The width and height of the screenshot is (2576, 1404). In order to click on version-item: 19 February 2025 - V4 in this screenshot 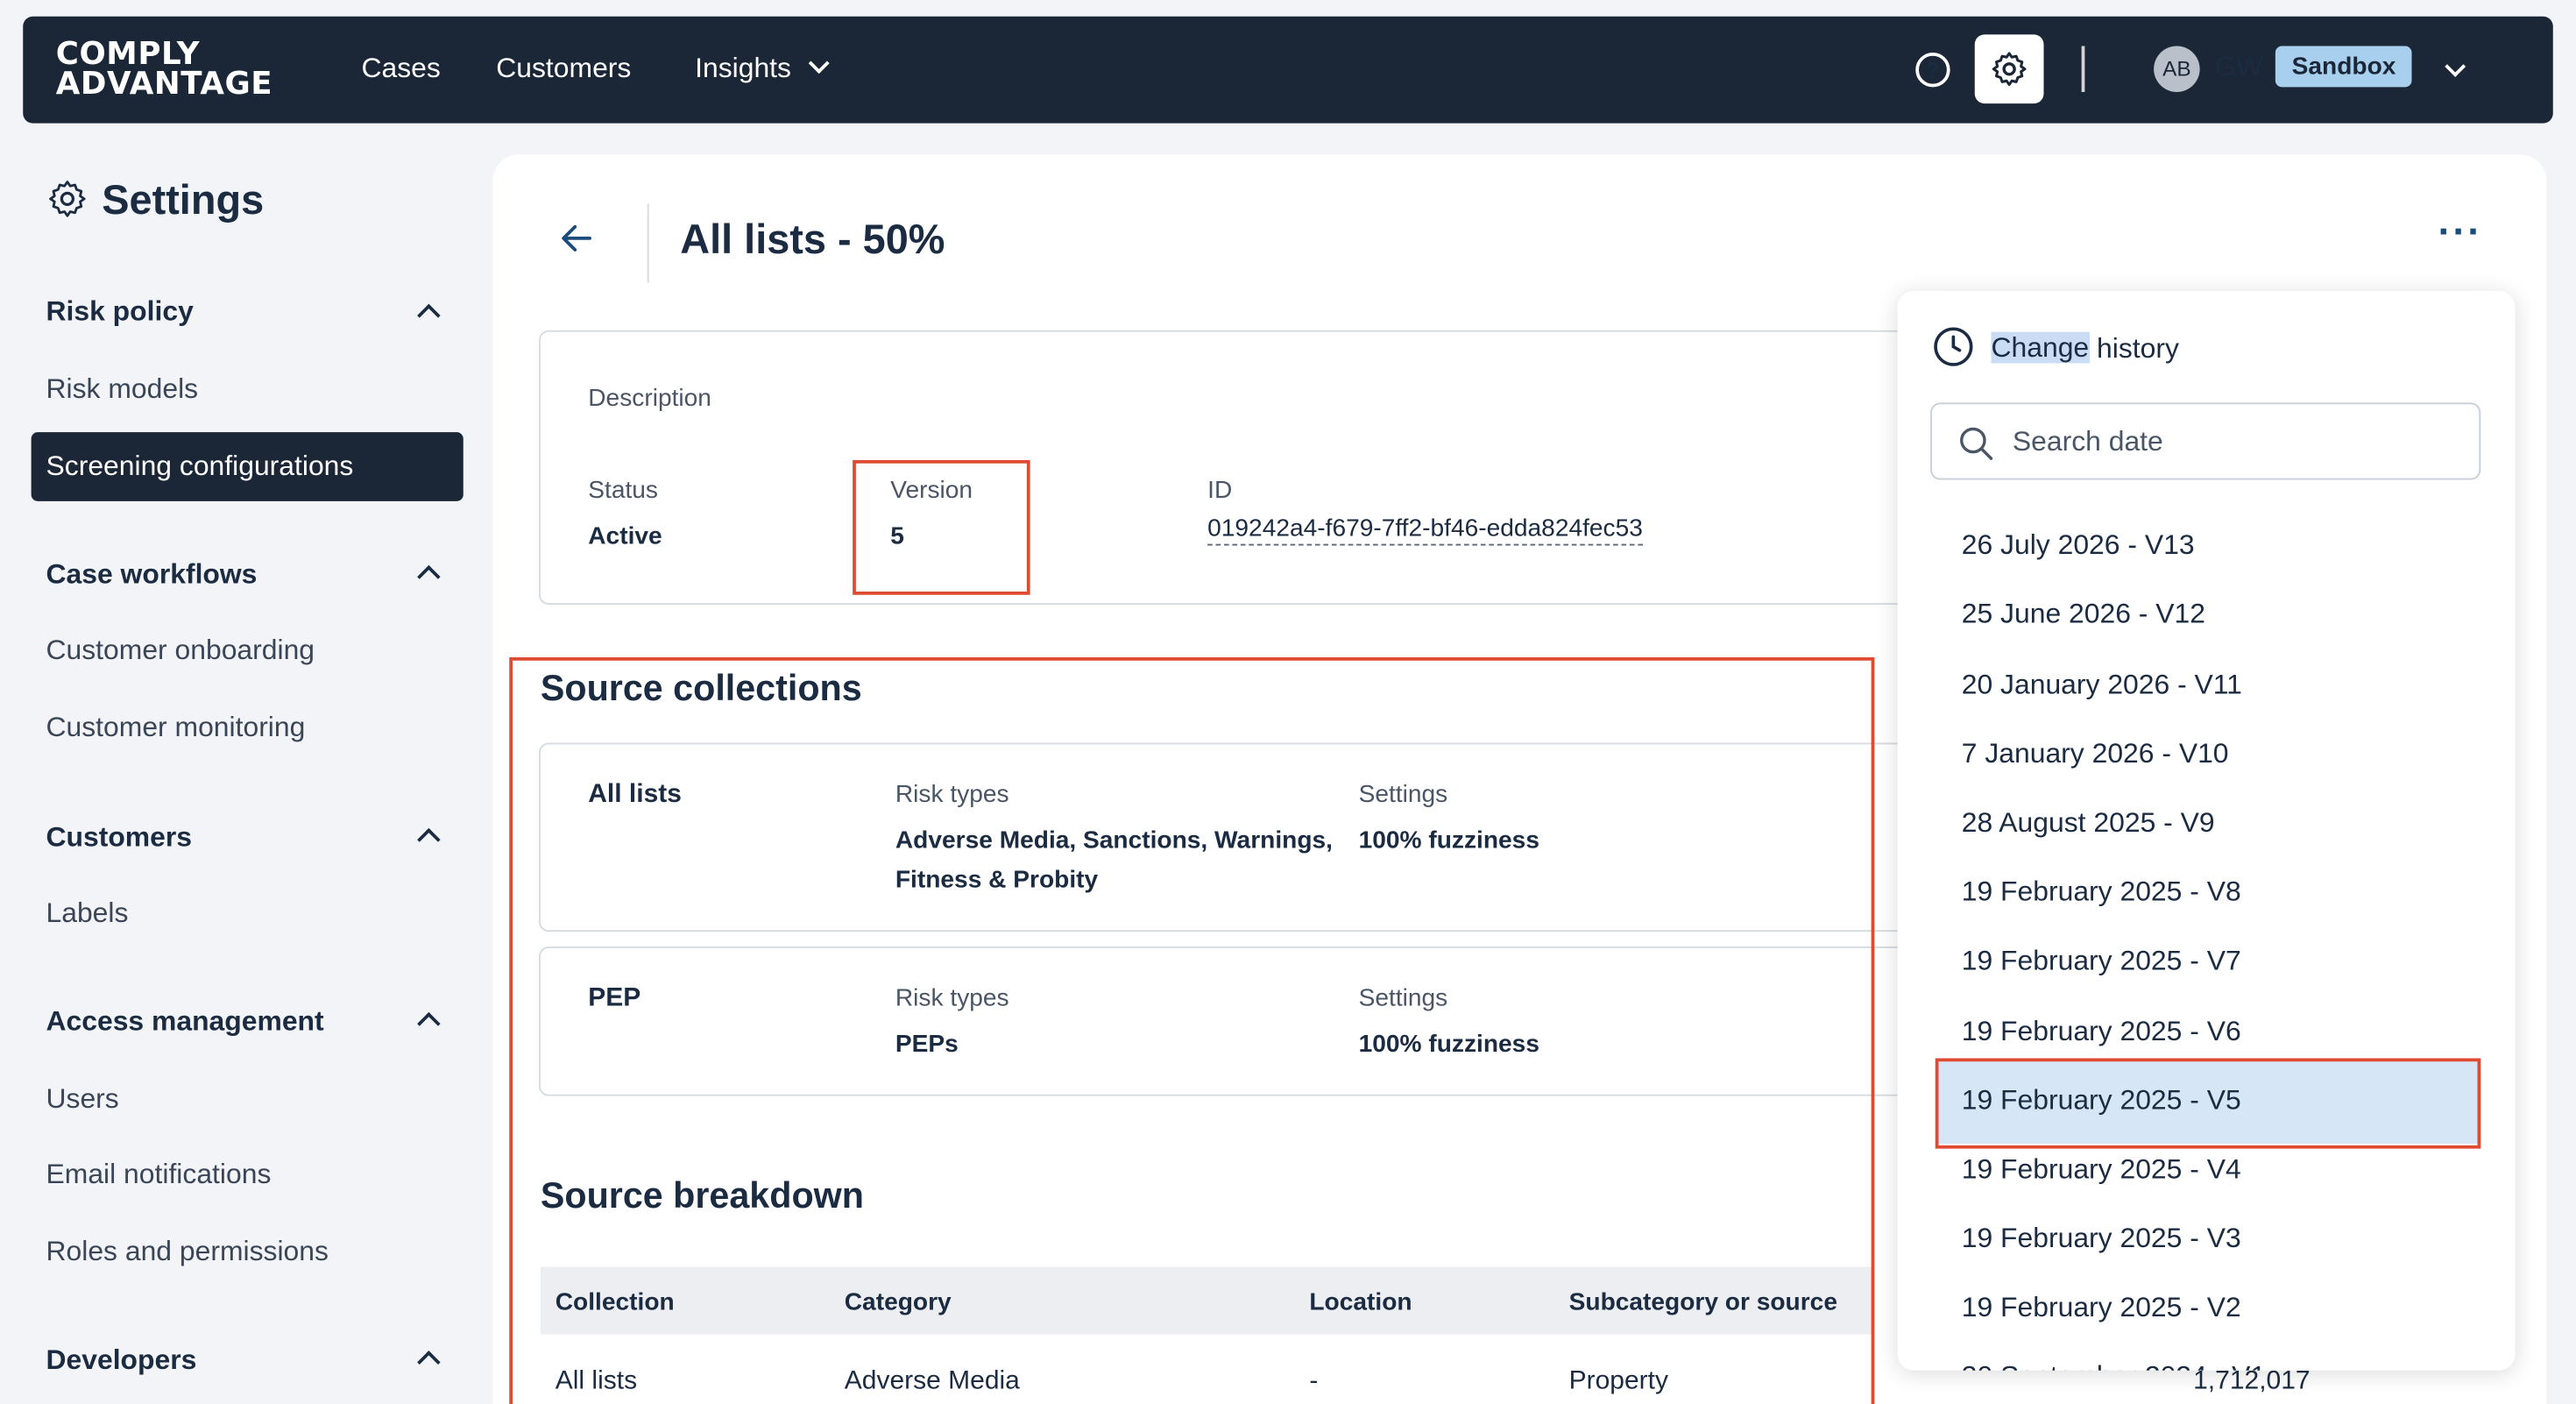, I will do `click(2101, 1170)`.